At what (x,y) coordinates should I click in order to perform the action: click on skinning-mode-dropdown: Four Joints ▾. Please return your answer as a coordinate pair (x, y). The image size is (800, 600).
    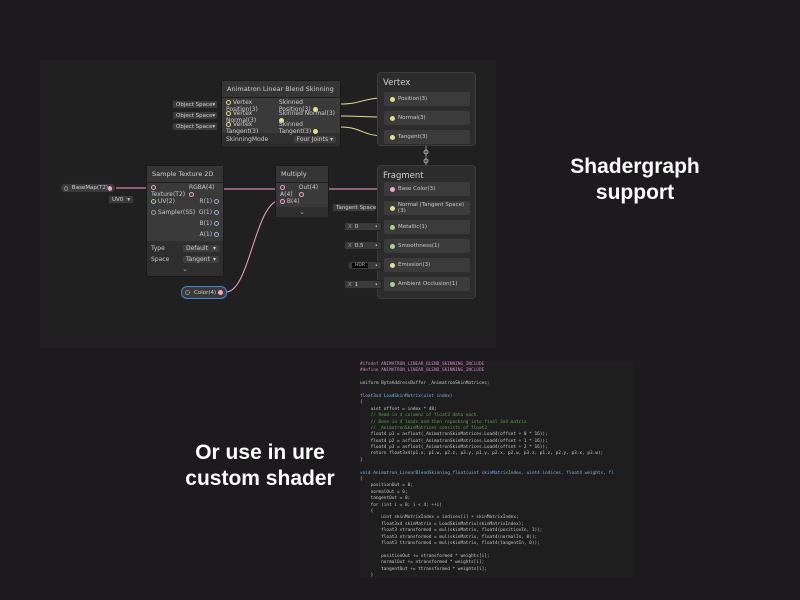
    Looking at the image, I should click on (314, 139).